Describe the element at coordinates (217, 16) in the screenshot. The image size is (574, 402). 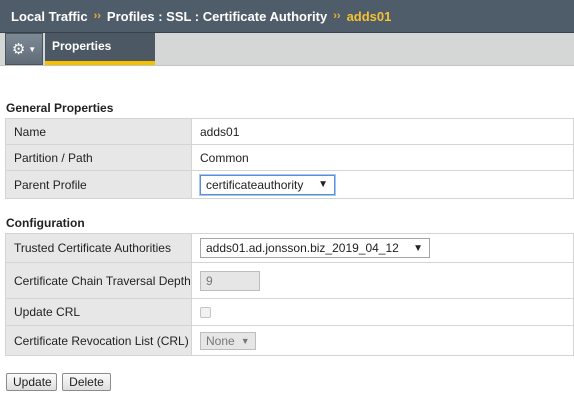
I see `breadcrumb-item-profiles: Profiles : SSL : Certificate Authority` at that location.